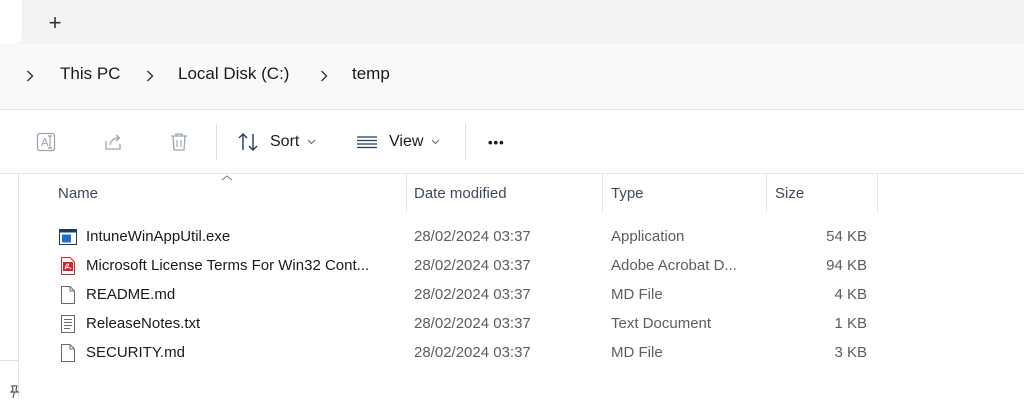 The height and width of the screenshot is (404, 1024). Describe the element at coordinates (661, 323) in the screenshot. I see `file-type: Text Document` at that location.